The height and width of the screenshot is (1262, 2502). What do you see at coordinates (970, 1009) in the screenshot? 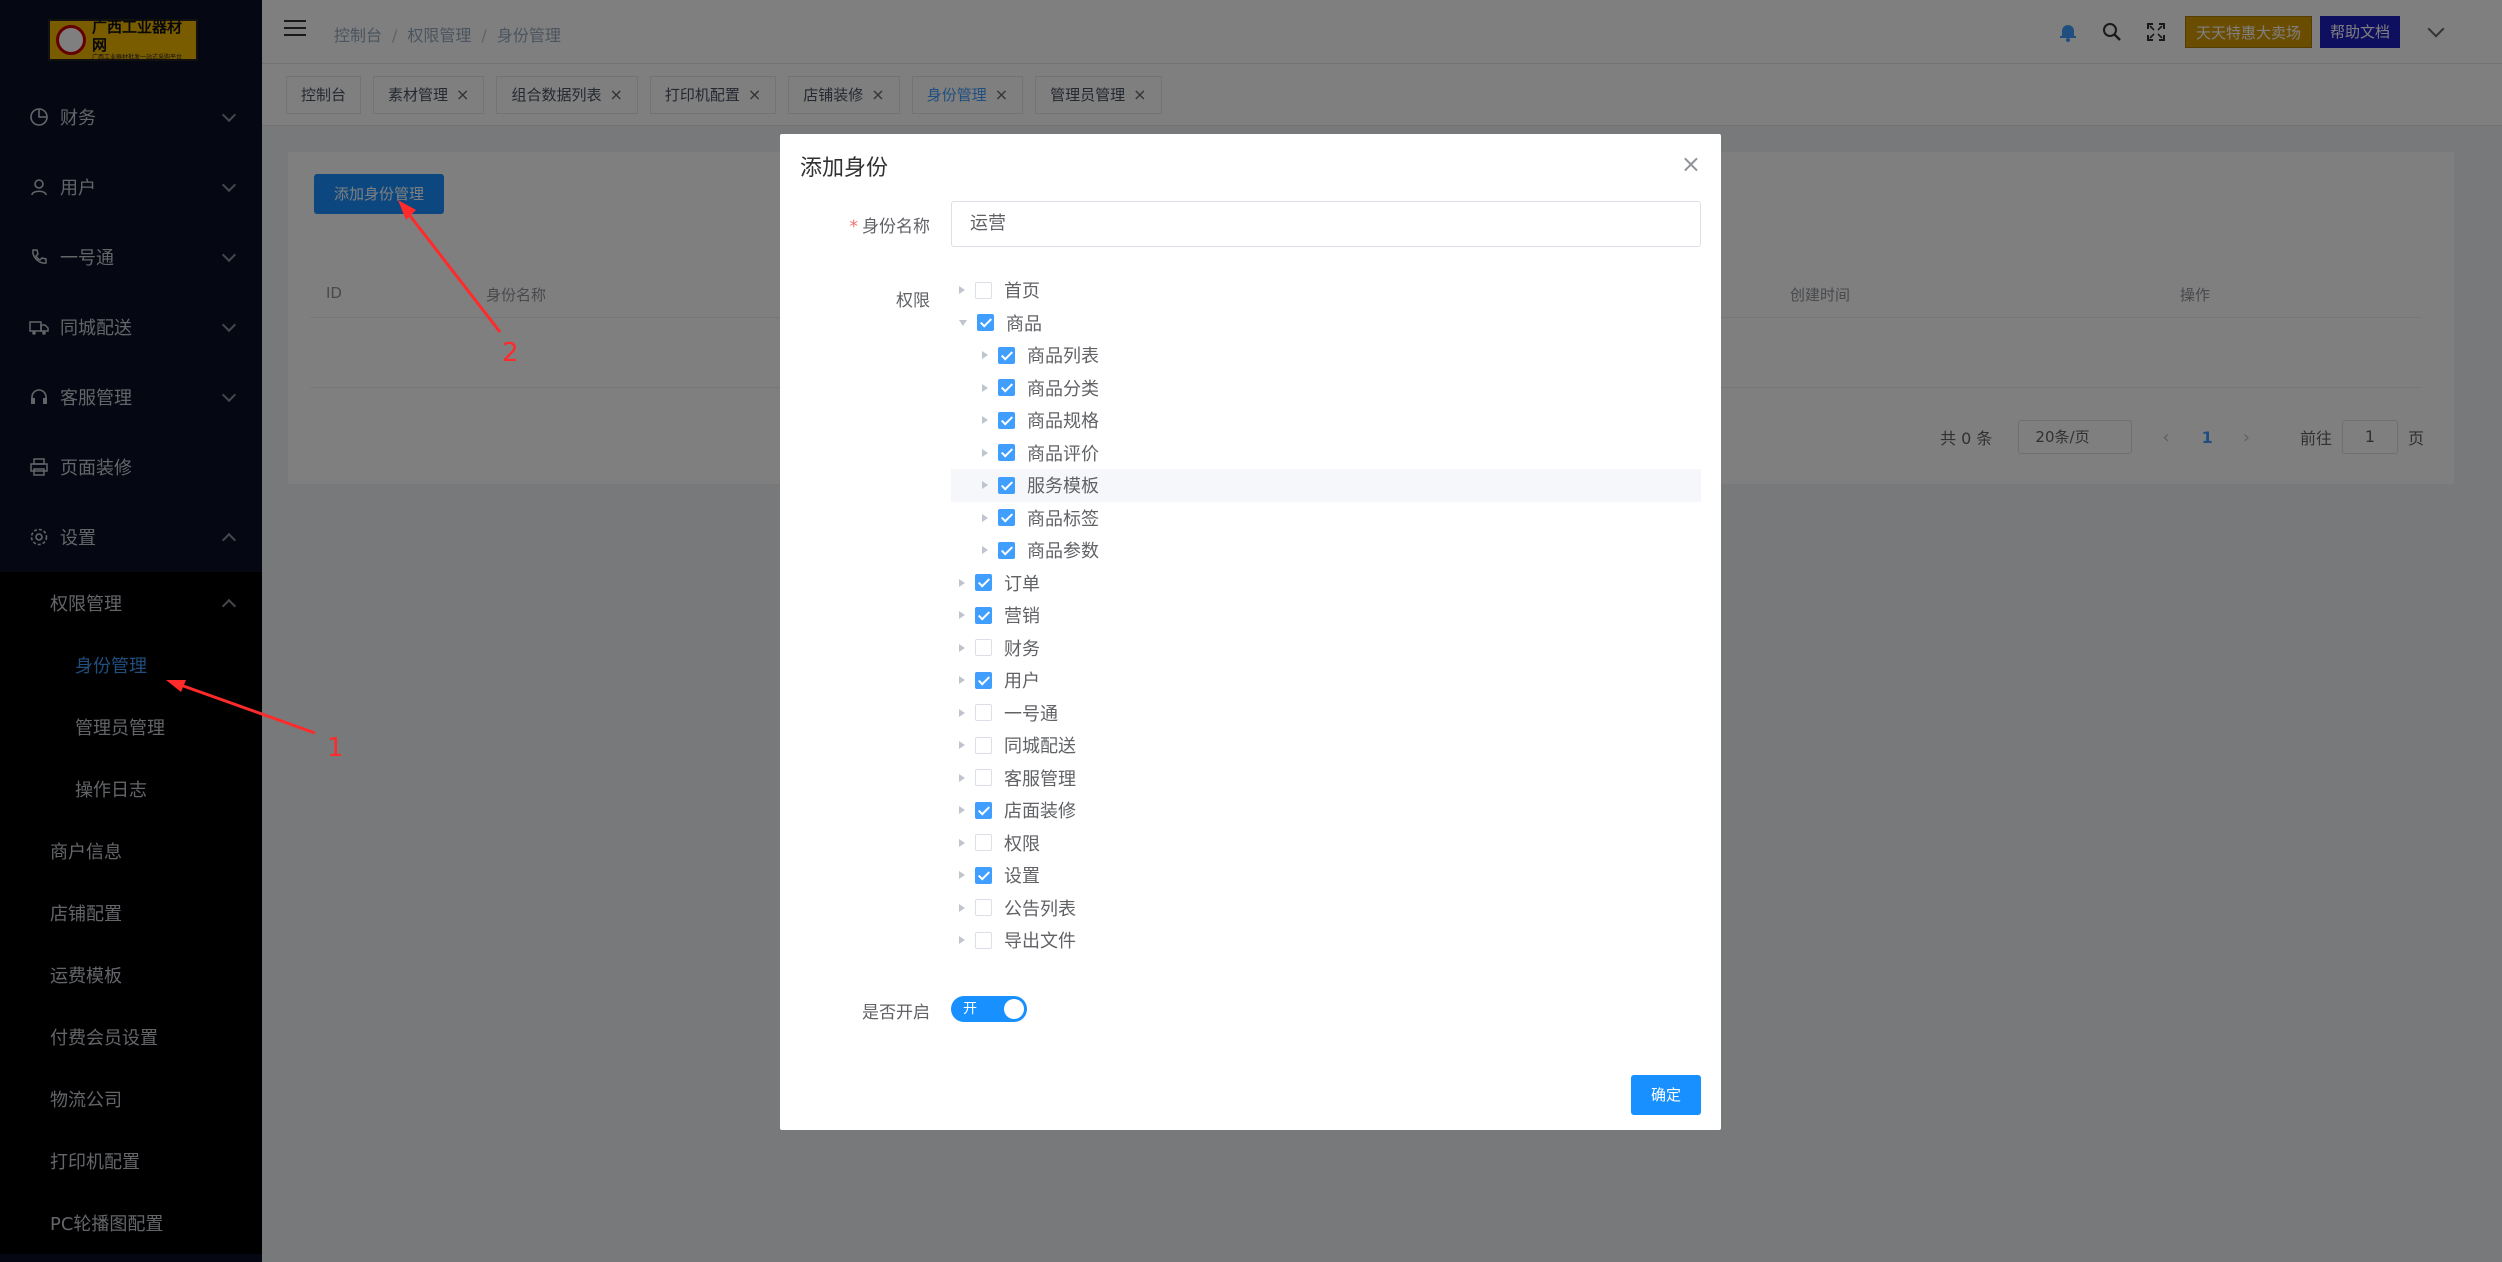
I see `switch-text: 开` at bounding box center [970, 1009].